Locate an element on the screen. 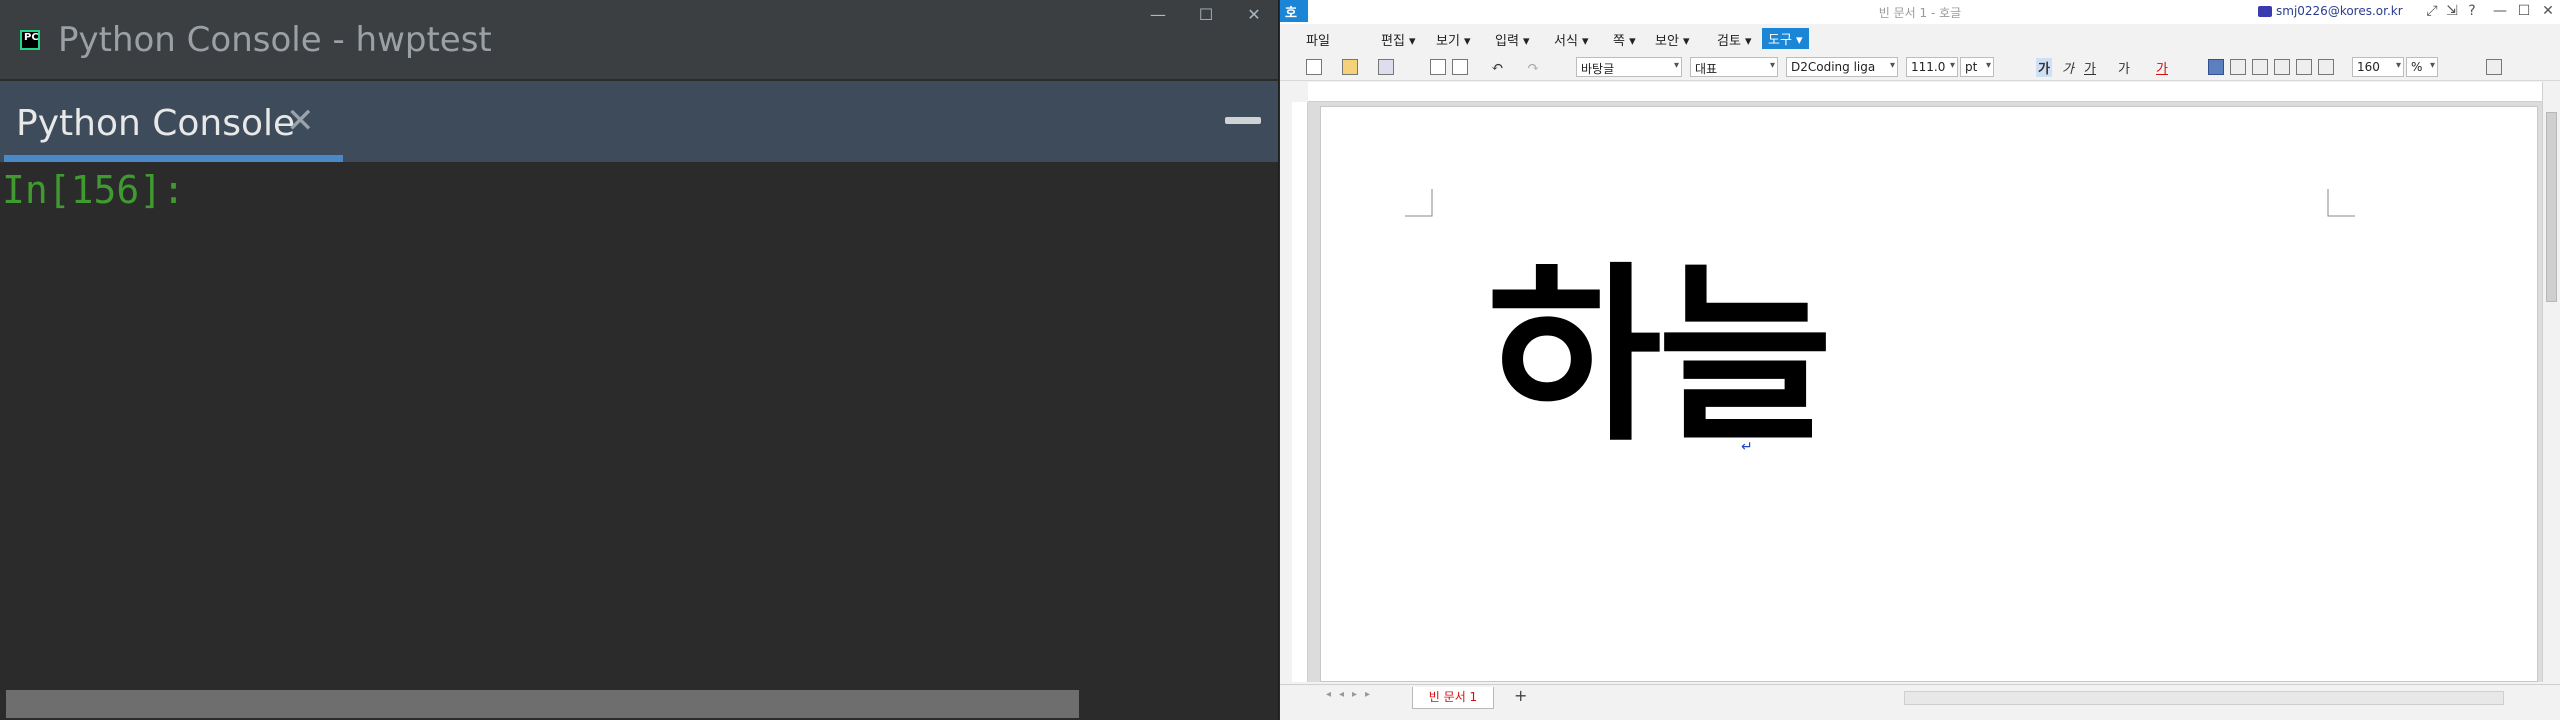  document-title: 빈 문서 1 - 호글 is located at coordinates (1920, 13).